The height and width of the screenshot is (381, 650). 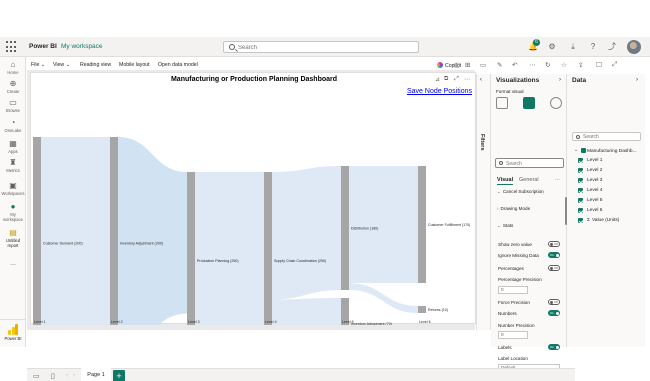 What do you see at coordinates (590, 180) in the screenshot?
I see `field-level-3: Level 3` at bounding box center [590, 180].